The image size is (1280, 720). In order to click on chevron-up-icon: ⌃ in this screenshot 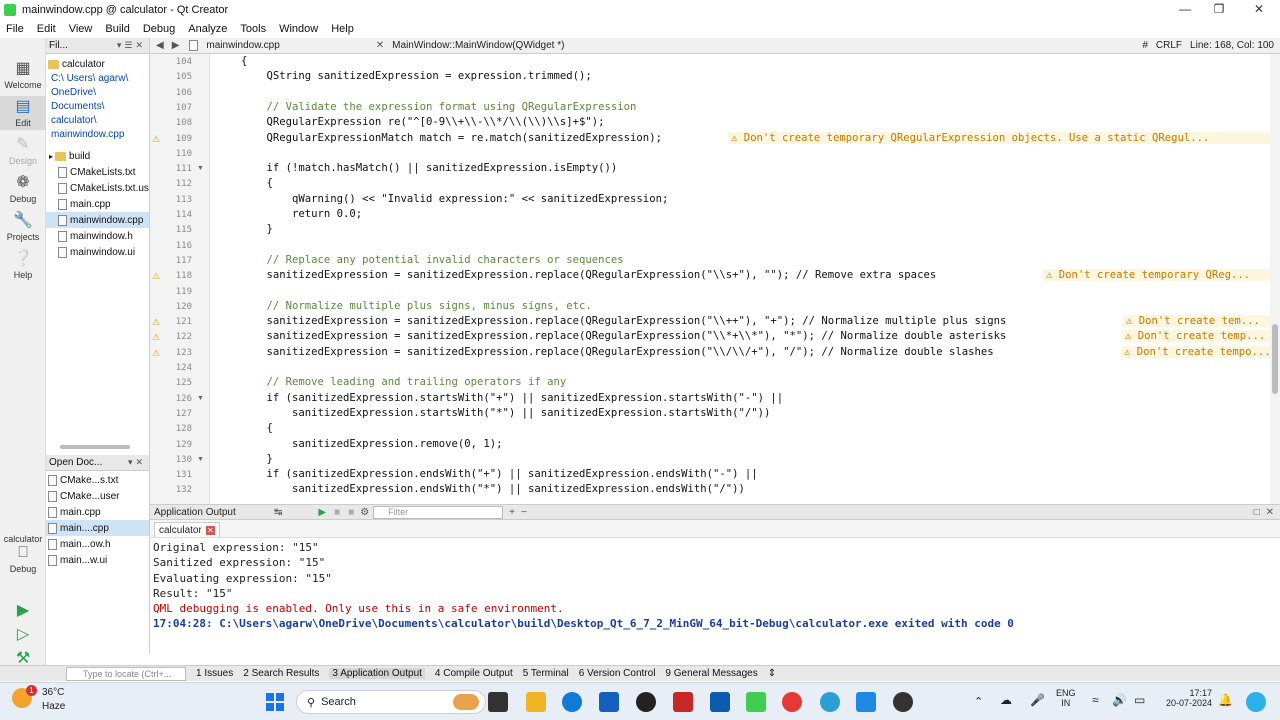, I will do `click(978, 701)`.